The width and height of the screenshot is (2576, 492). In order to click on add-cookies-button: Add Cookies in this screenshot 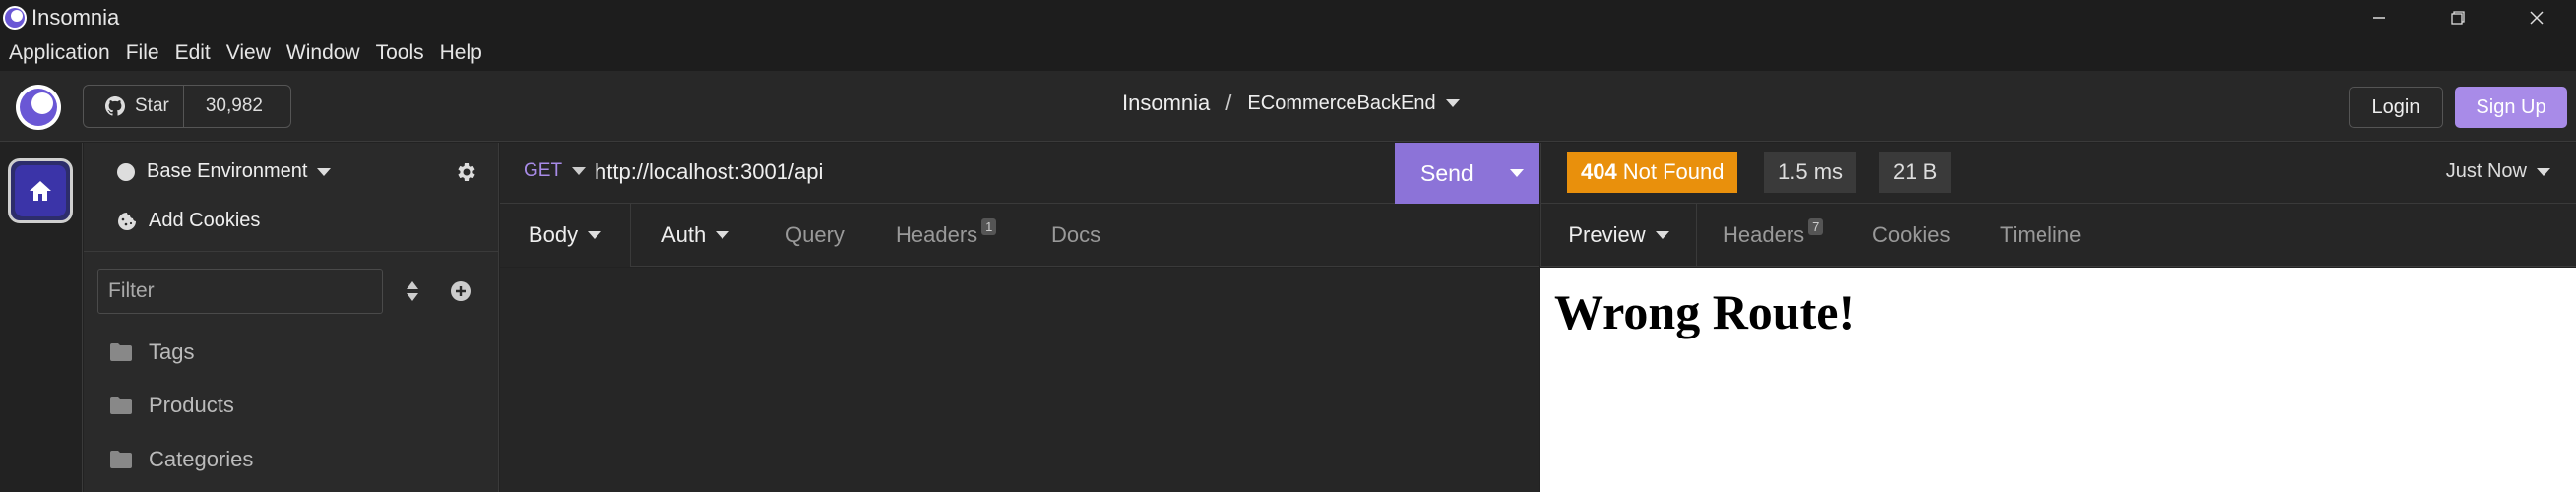, I will do `click(188, 221)`.